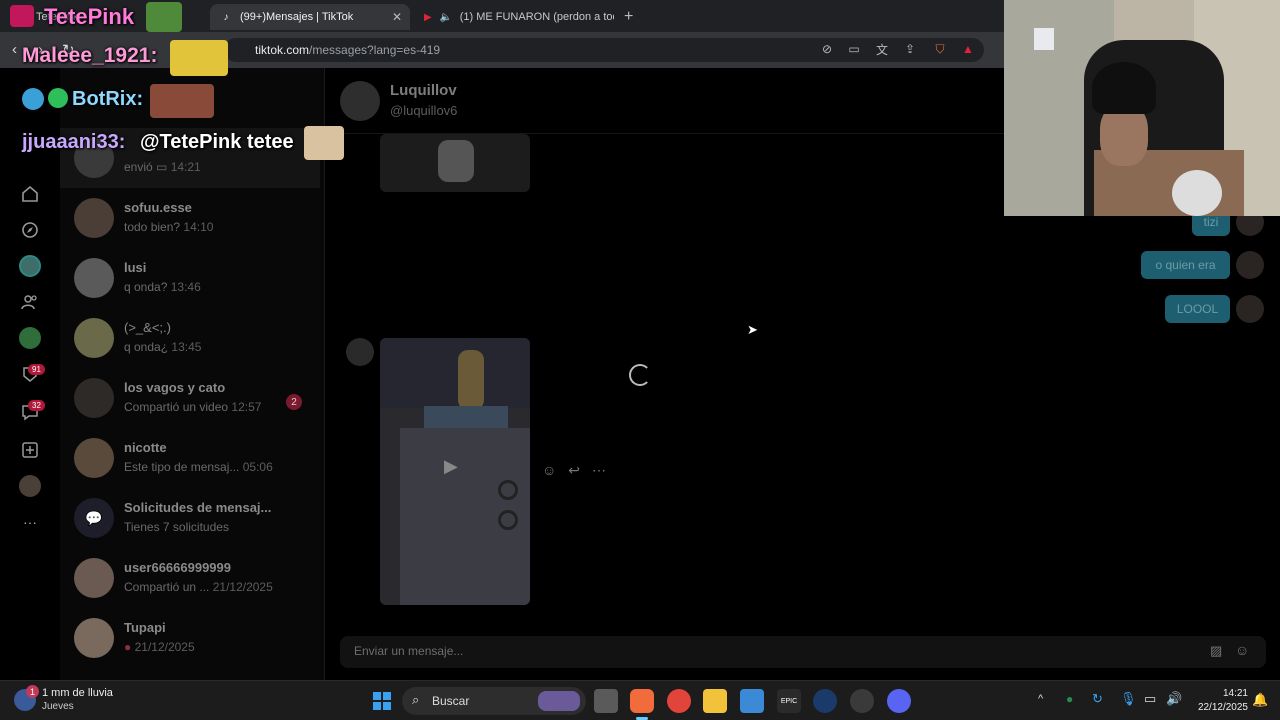 The image size is (1280, 720). Describe the element at coordinates (1197, 309) in the screenshot. I see `message-bubble: LOOOL` at that location.